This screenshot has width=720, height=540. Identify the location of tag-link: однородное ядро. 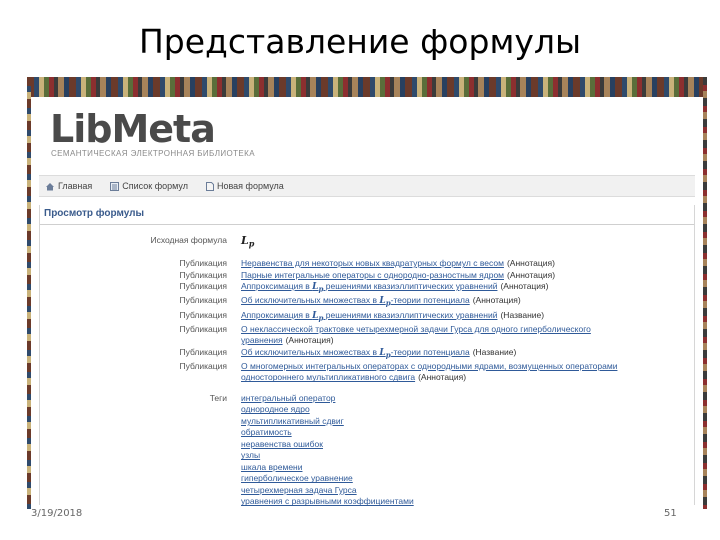
(275, 409).